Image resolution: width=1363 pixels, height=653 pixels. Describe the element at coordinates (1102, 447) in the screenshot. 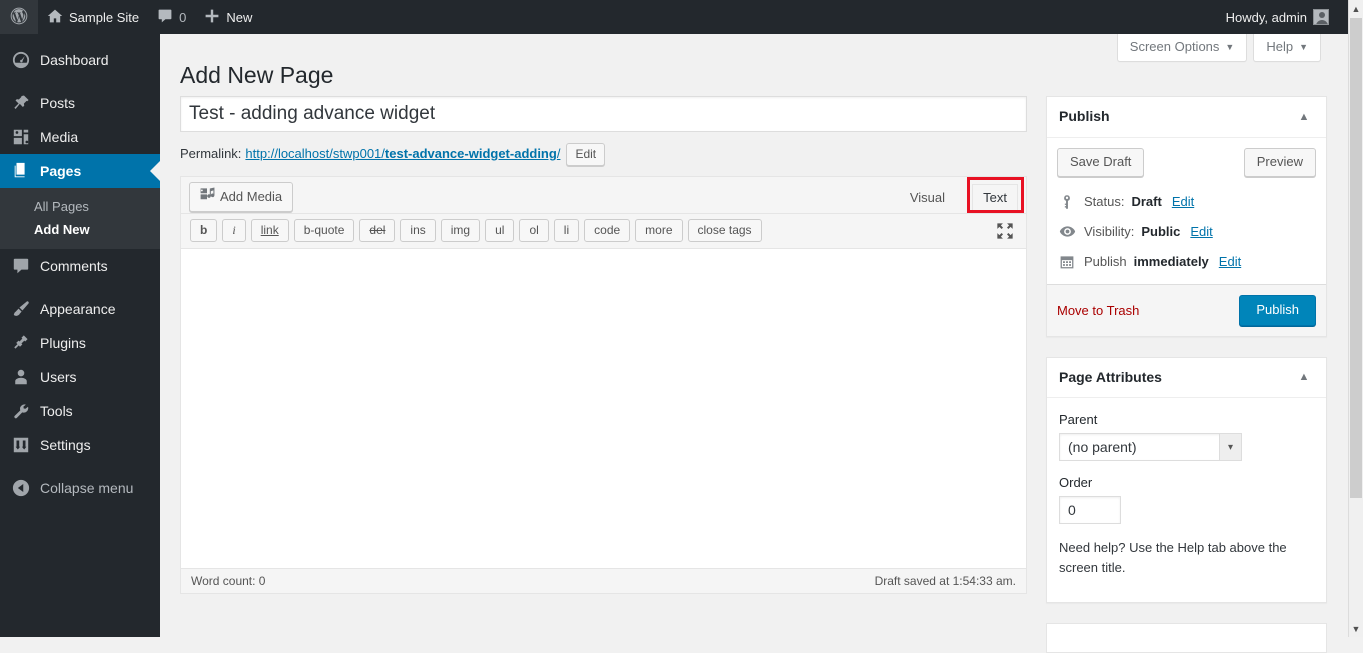

I see `parent-select-value: (no parent)` at that location.